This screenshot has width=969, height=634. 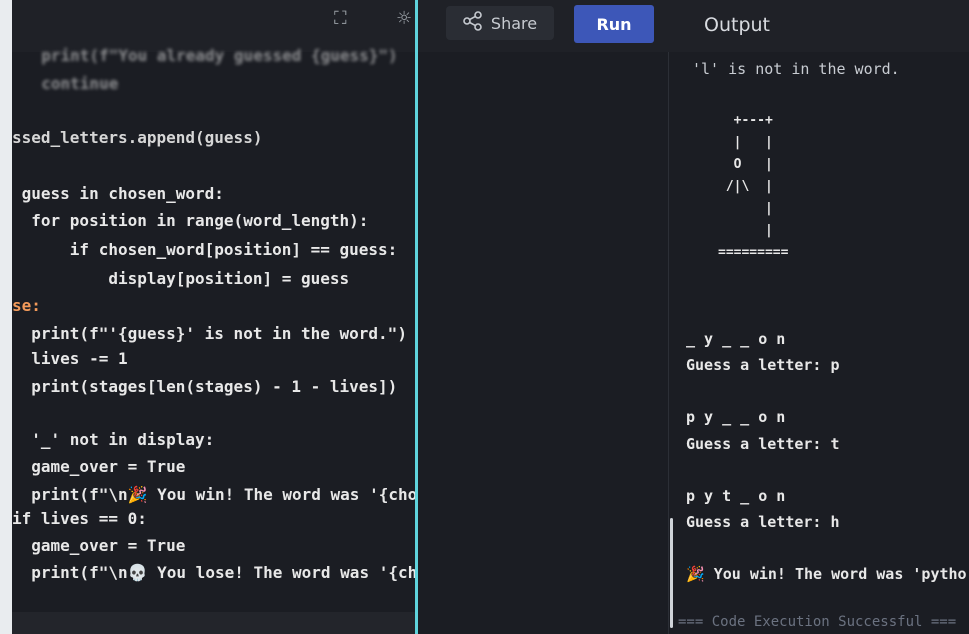 What do you see at coordinates (826, 574) in the screenshot?
I see `win-message: 🎉 You win! The word was 'pytho` at bounding box center [826, 574].